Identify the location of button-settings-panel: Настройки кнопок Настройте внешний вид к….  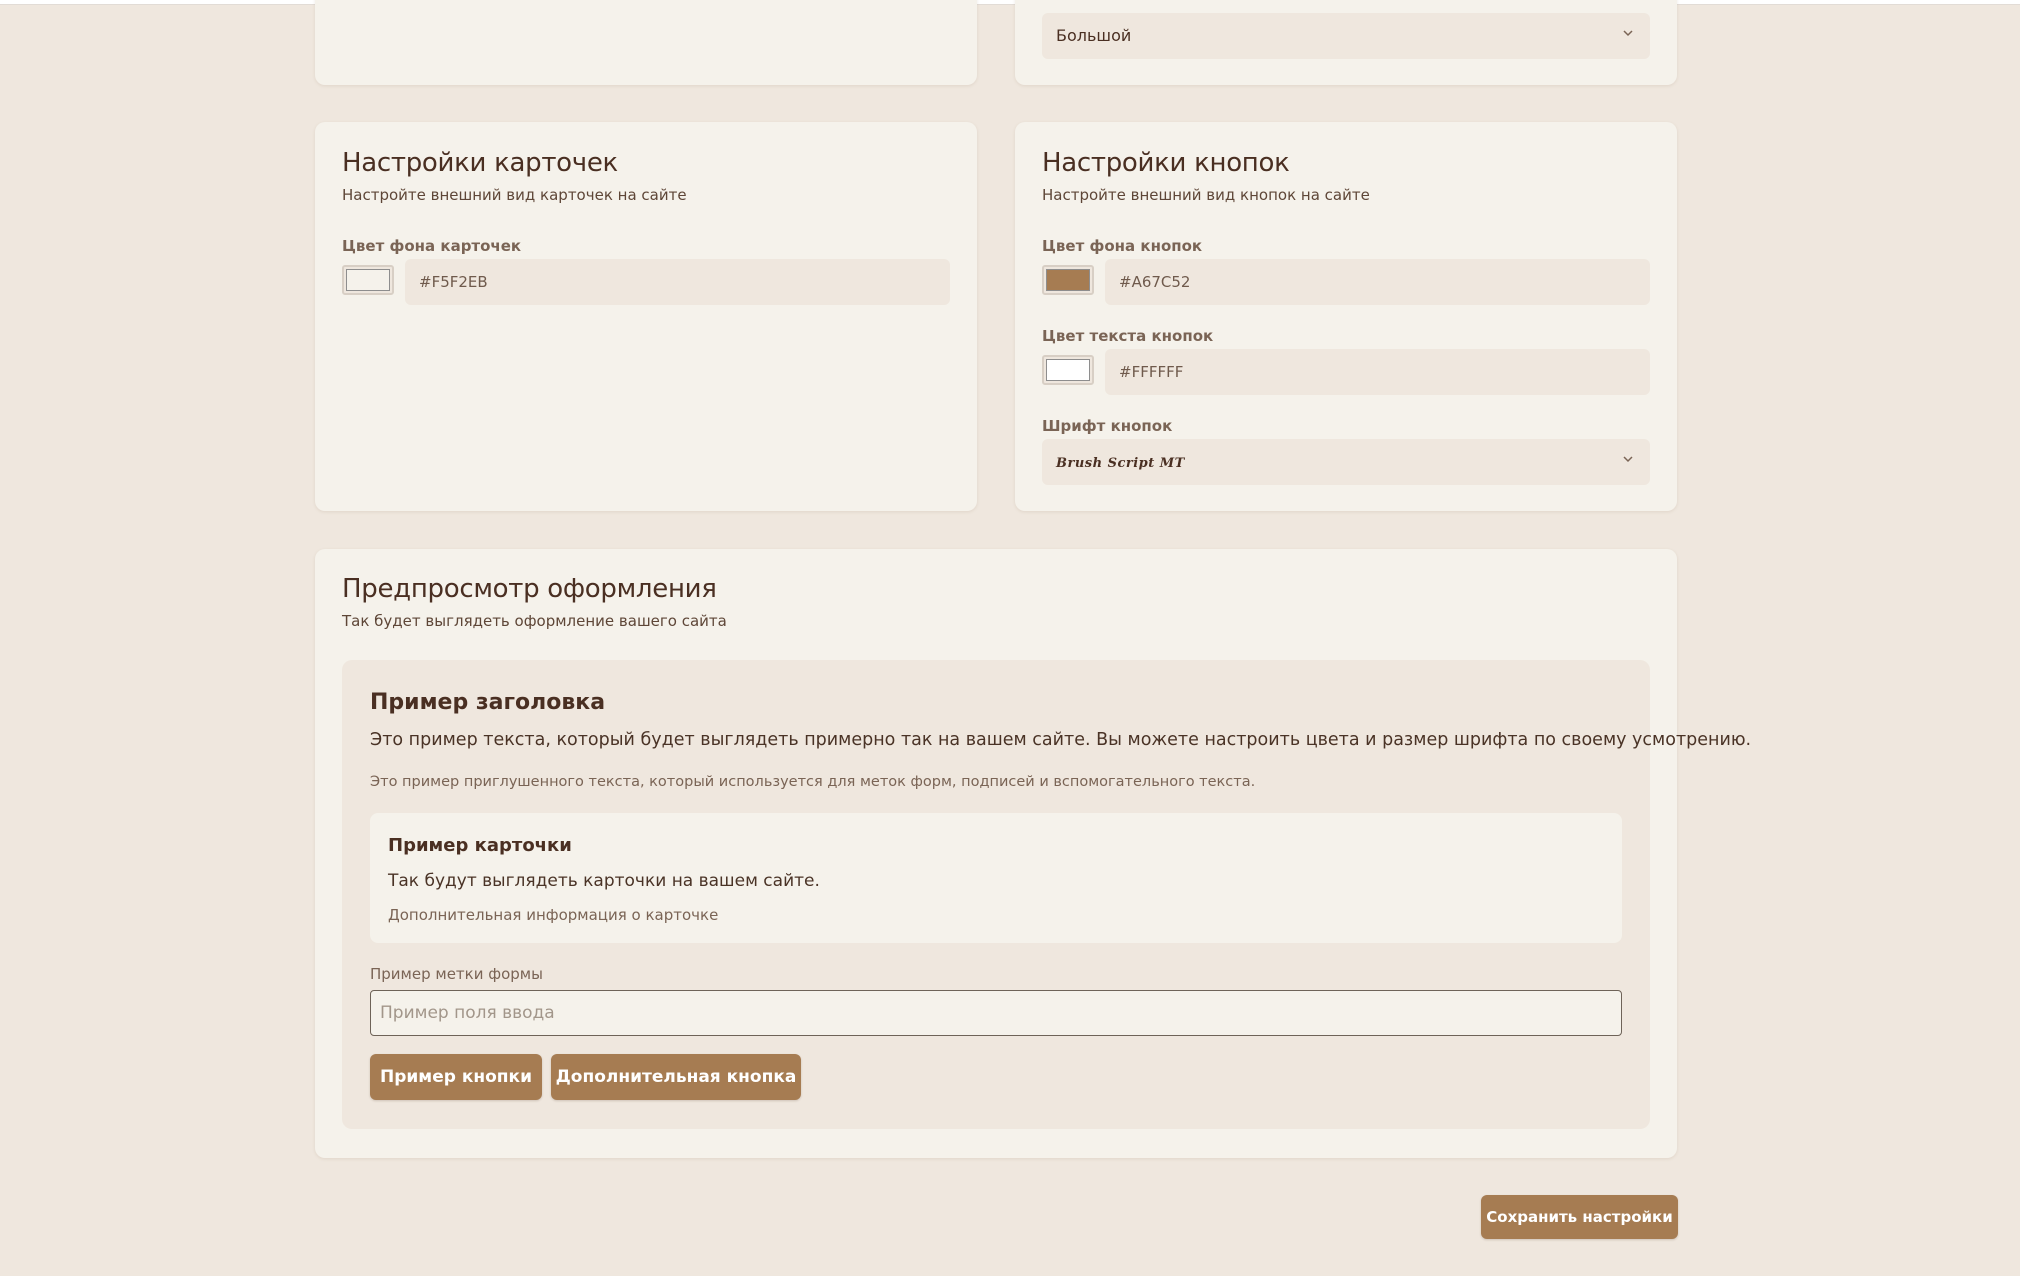
(1346, 316).